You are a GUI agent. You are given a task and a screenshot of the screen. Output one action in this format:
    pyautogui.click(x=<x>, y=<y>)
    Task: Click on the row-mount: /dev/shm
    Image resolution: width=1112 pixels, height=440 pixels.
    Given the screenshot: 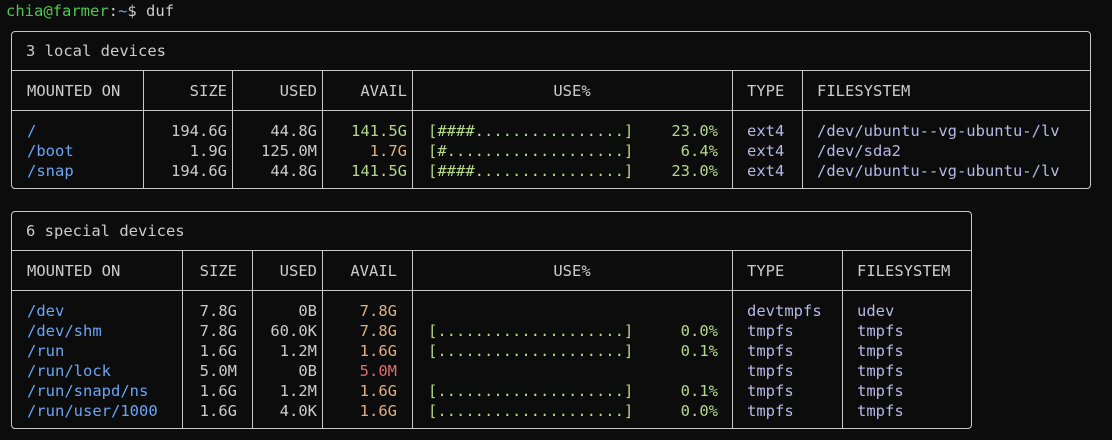 What is the action you would take?
    pyautogui.click(x=64, y=331)
    